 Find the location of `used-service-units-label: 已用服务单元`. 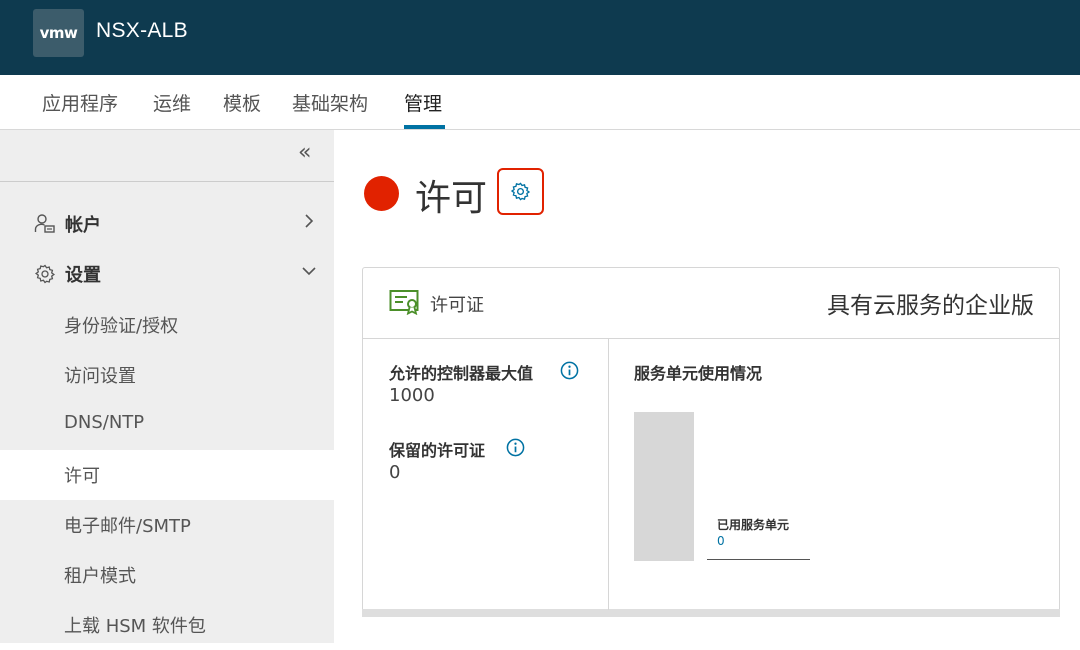

used-service-units-label: 已用服务单元 is located at coordinates (753, 525).